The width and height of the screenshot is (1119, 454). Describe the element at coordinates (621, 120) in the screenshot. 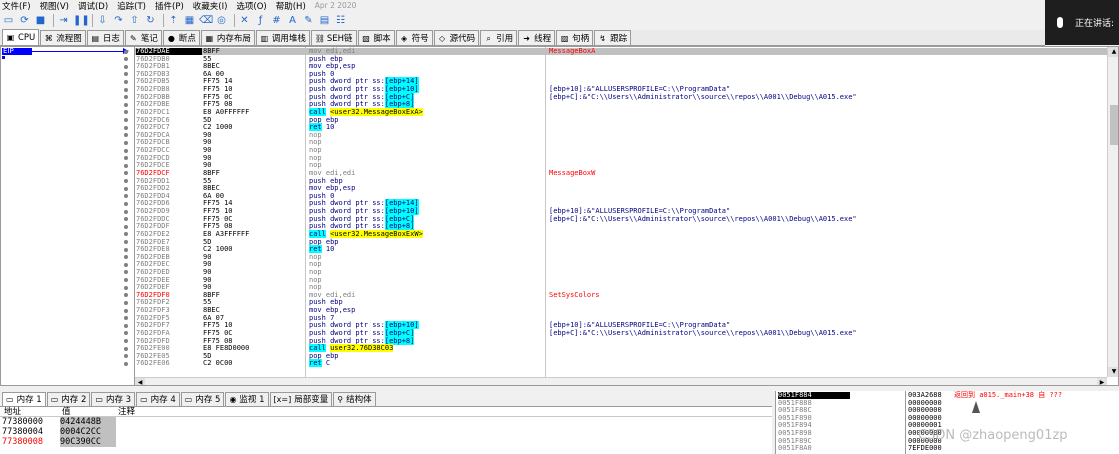

I see `disasm-row: 76D2FDC6 5D pop ebp` at that location.